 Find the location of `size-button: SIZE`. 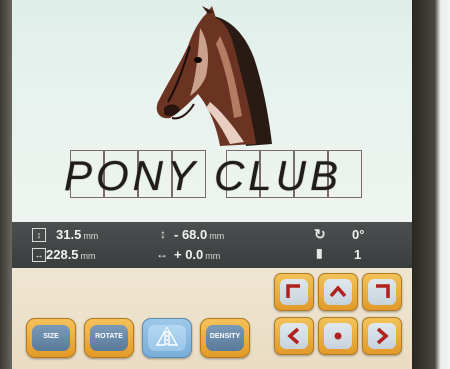

size-button: SIZE is located at coordinates (51, 338).